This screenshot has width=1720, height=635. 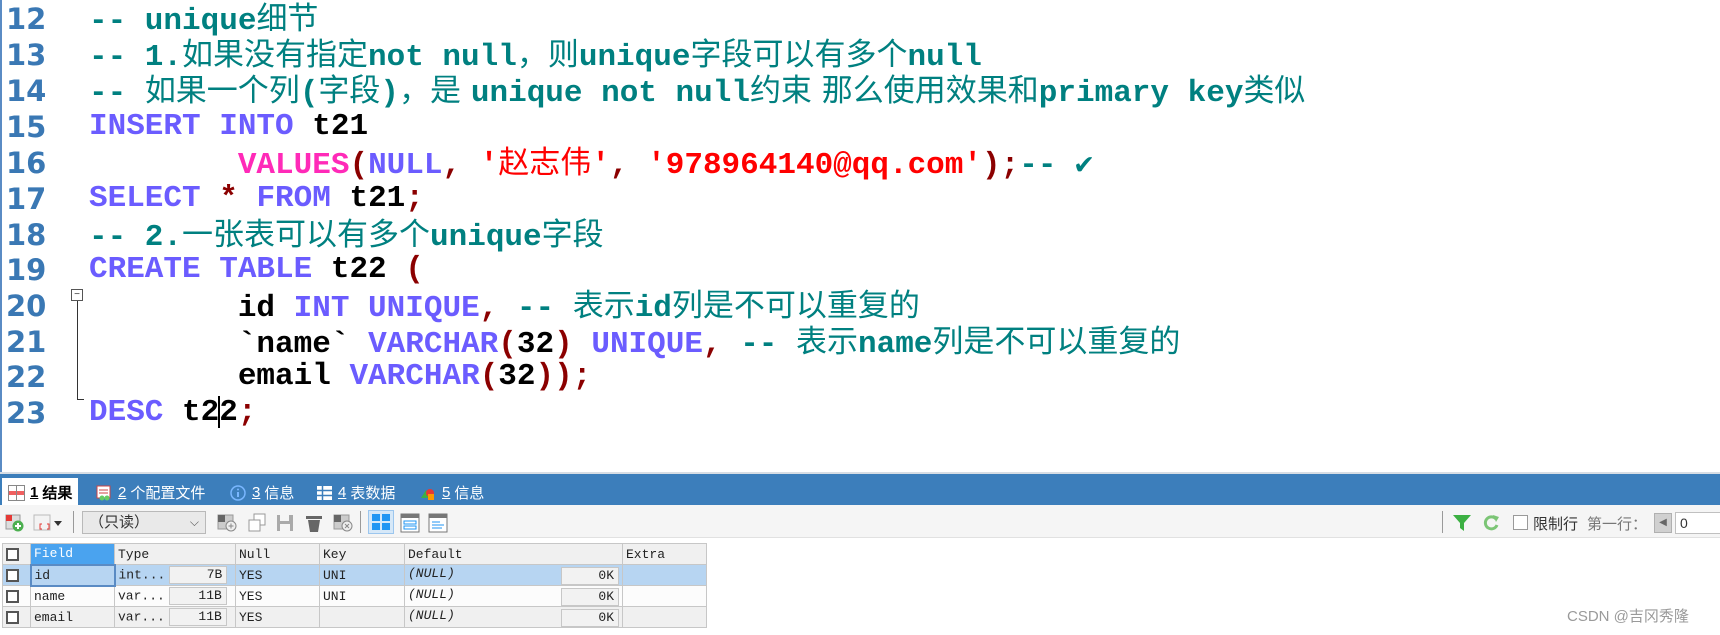 I want to click on table-row: id int... 7B YES UNI (NULL) 0K, so click(x=354, y=575).